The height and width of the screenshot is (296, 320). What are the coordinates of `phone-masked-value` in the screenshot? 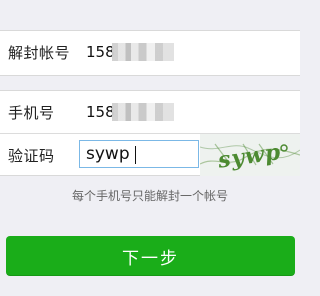 It's located at (143, 112).